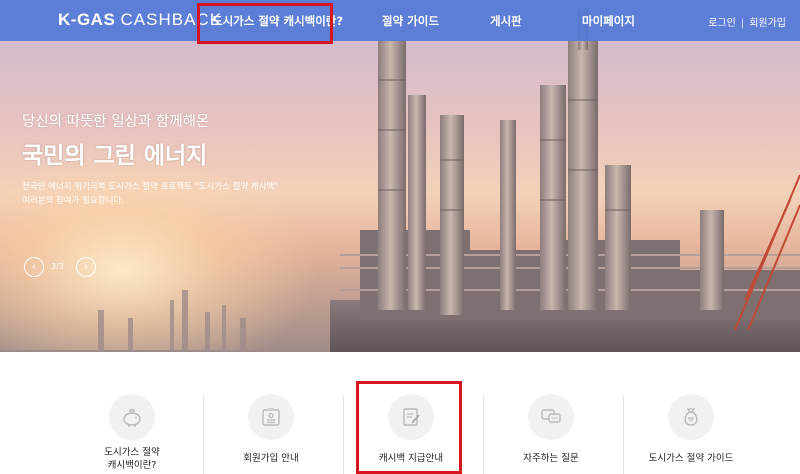 The width and height of the screenshot is (800, 474). Describe the element at coordinates (767, 23) in the screenshot. I see `signup-link: 회원가입` at that location.